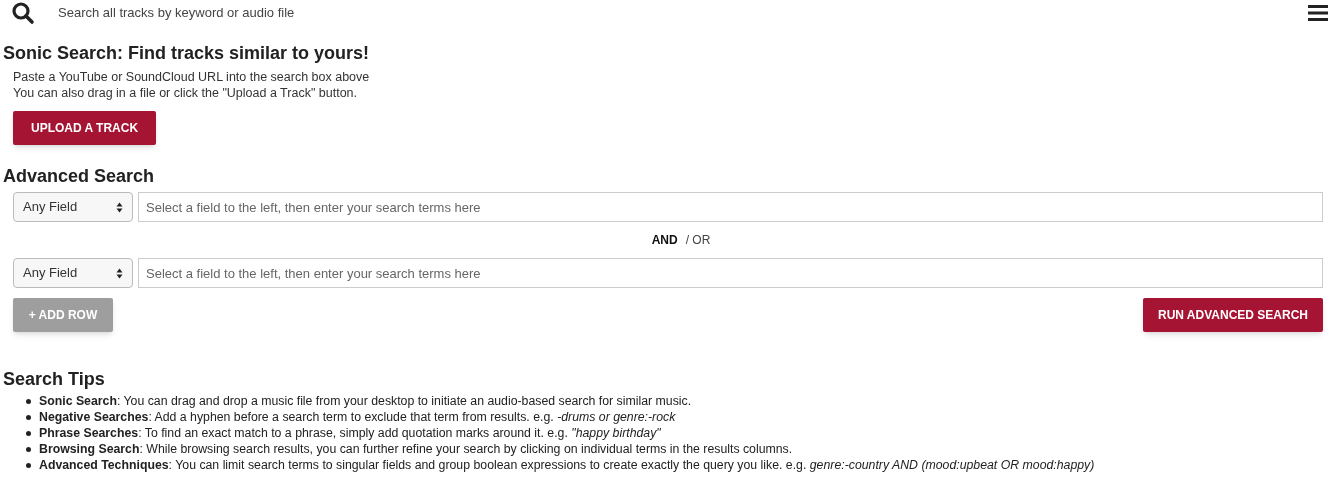  I want to click on tip-text: Advanced Techniques: You can limit search terms to singular fields and group boolean expressions to create exactly the query you like. e.g. genre:-country AND (mood:upbeat OR mood:happy), so click(567, 465).